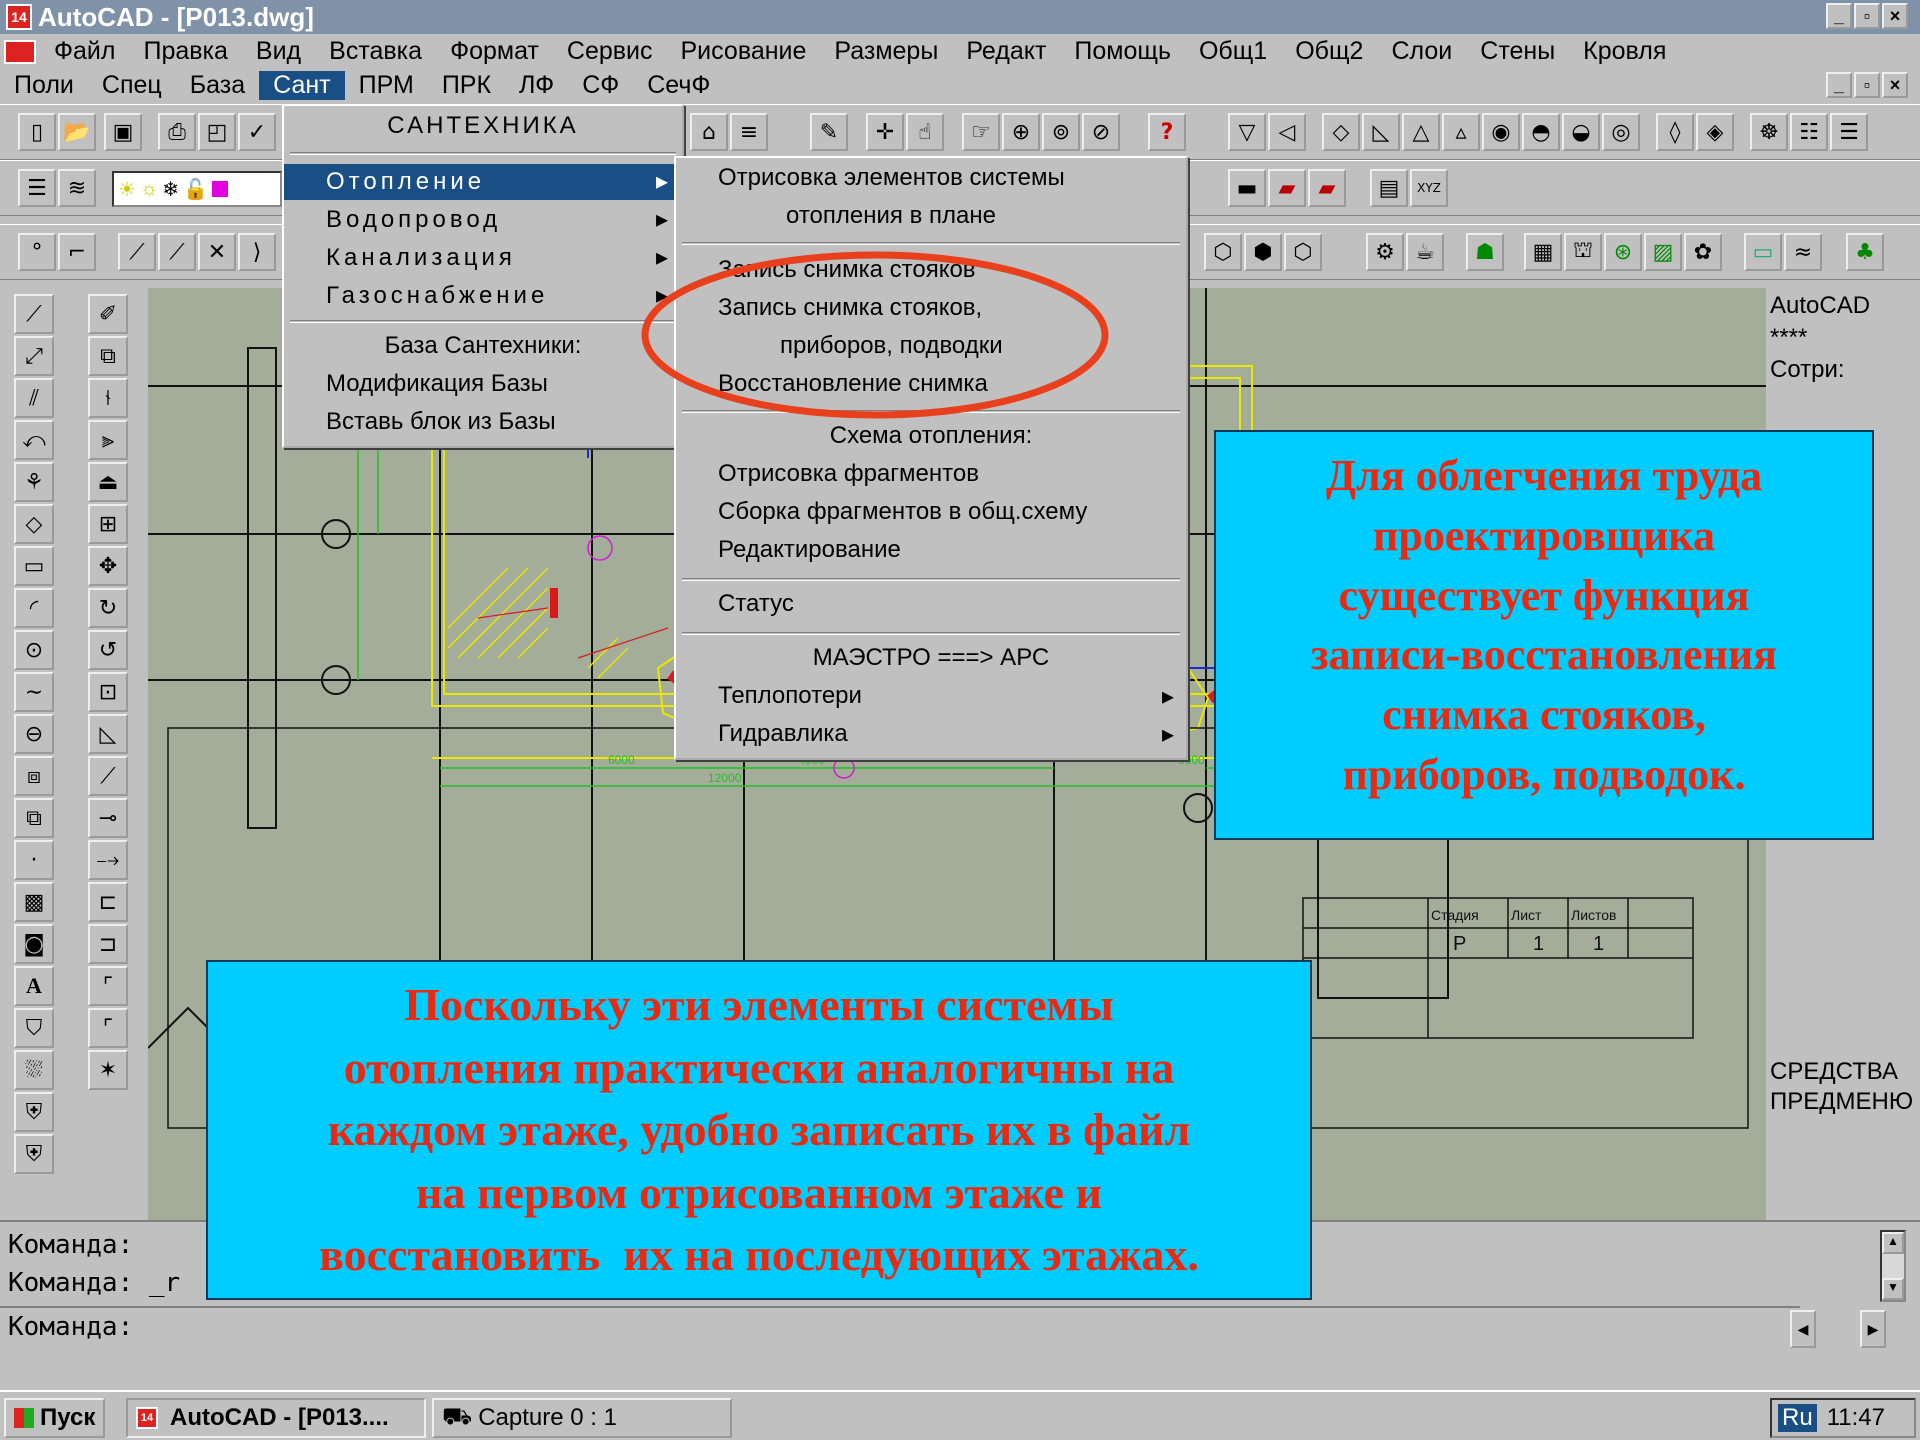  I want to click on scene-icon: ⚙, so click(1385, 252).